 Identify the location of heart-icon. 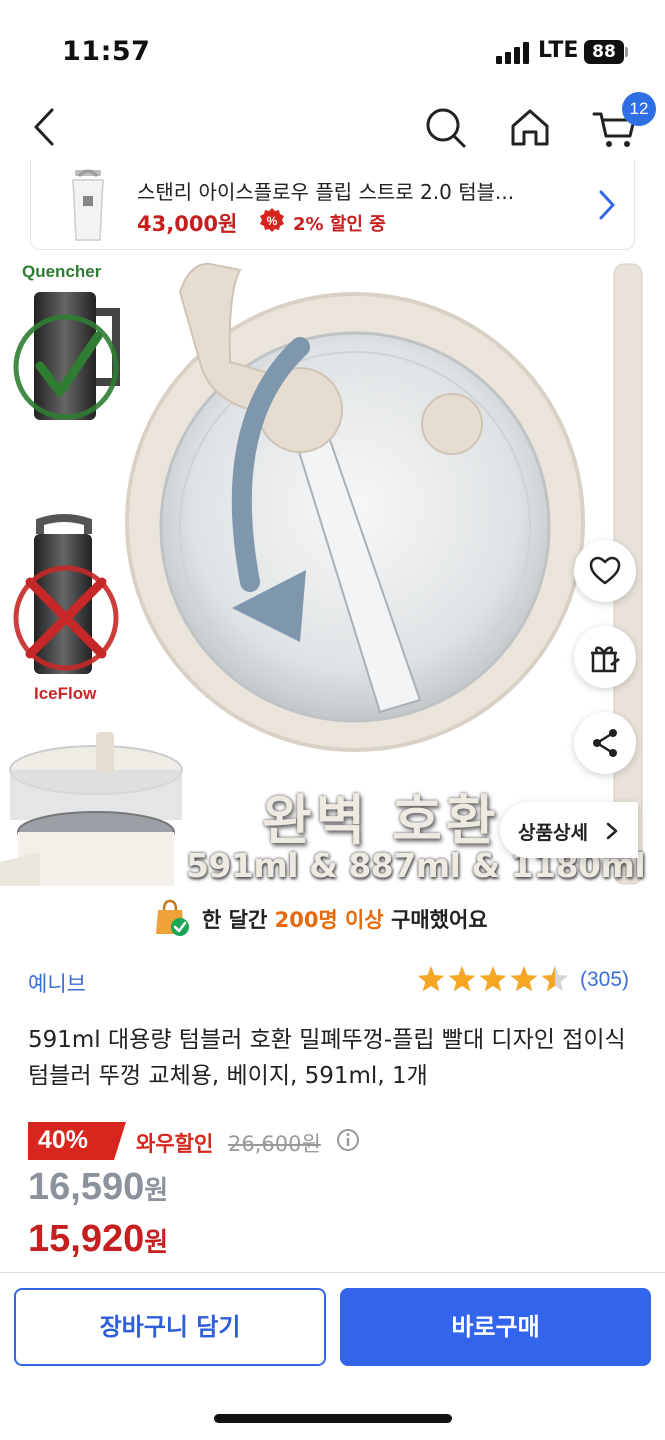
(605, 570).